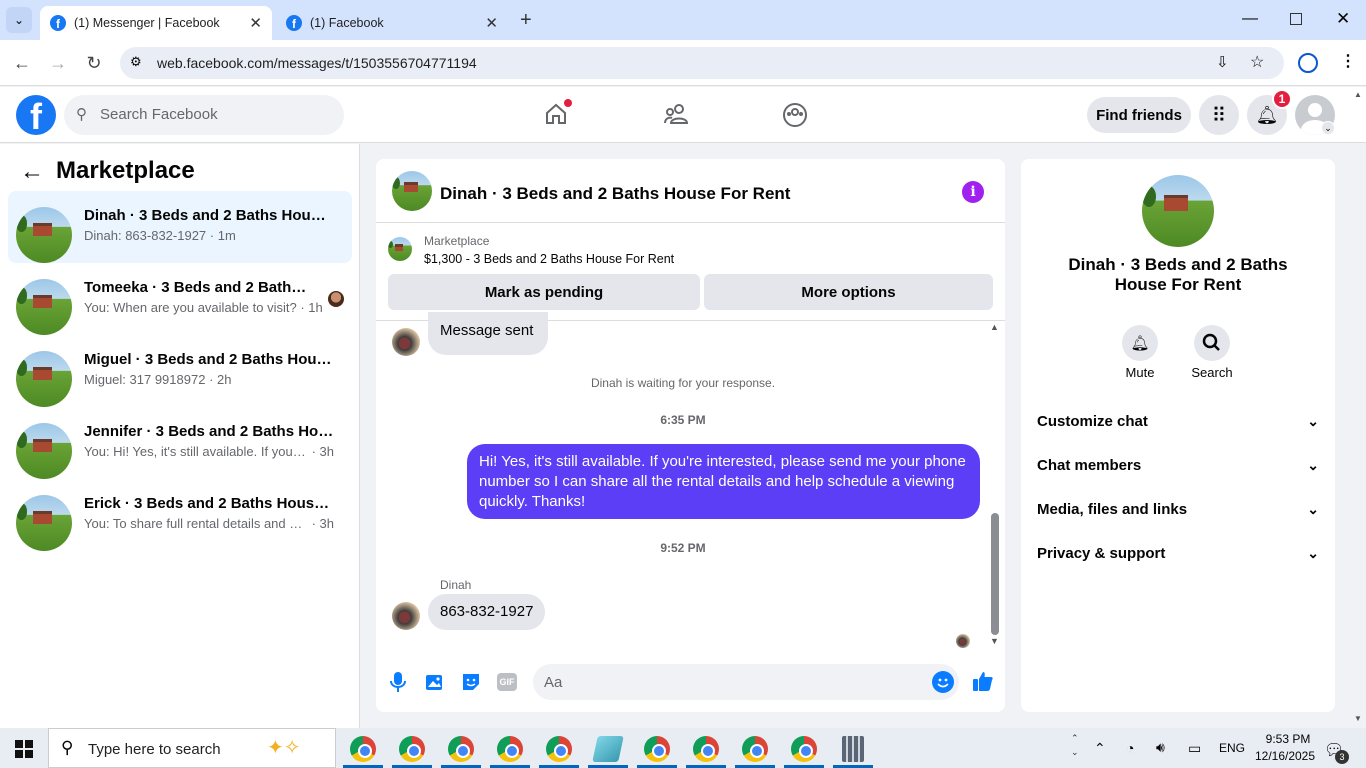 This screenshot has height=768, width=1366. What do you see at coordinates (983, 683) in the screenshot?
I see `like-thumbs-up-icon` at bounding box center [983, 683].